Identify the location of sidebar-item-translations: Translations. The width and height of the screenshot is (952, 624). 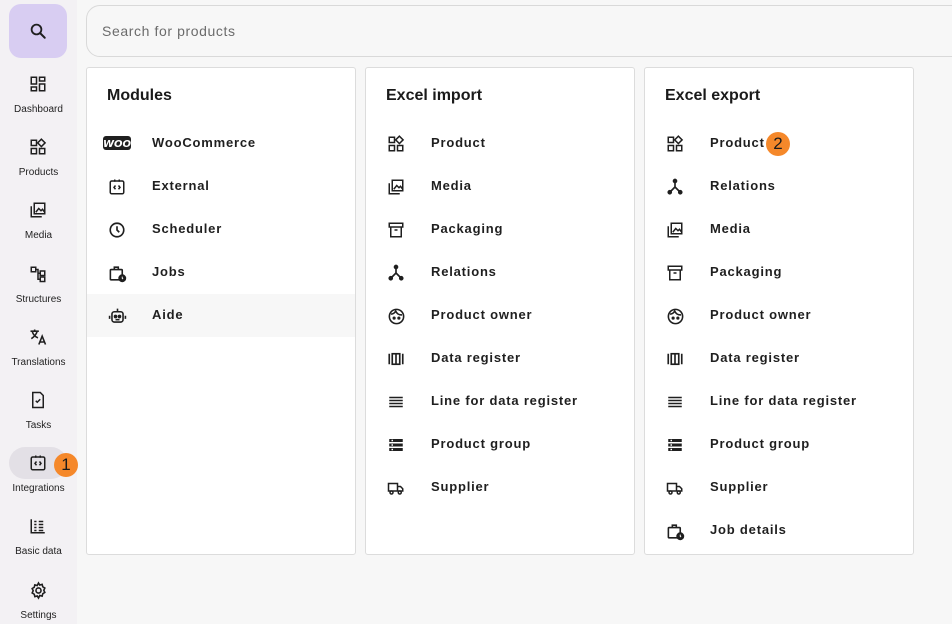
(38, 351).